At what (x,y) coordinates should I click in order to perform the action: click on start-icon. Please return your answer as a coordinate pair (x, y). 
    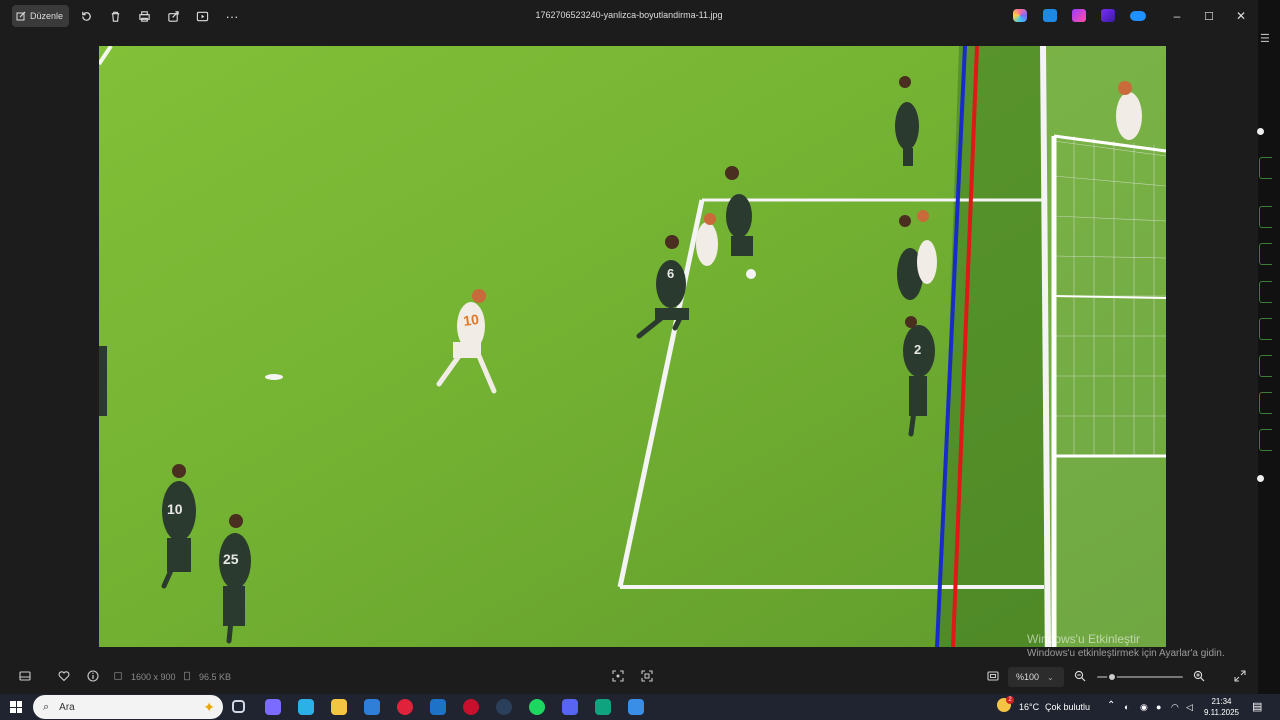
    Looking at the image, I should click on (16, 707).